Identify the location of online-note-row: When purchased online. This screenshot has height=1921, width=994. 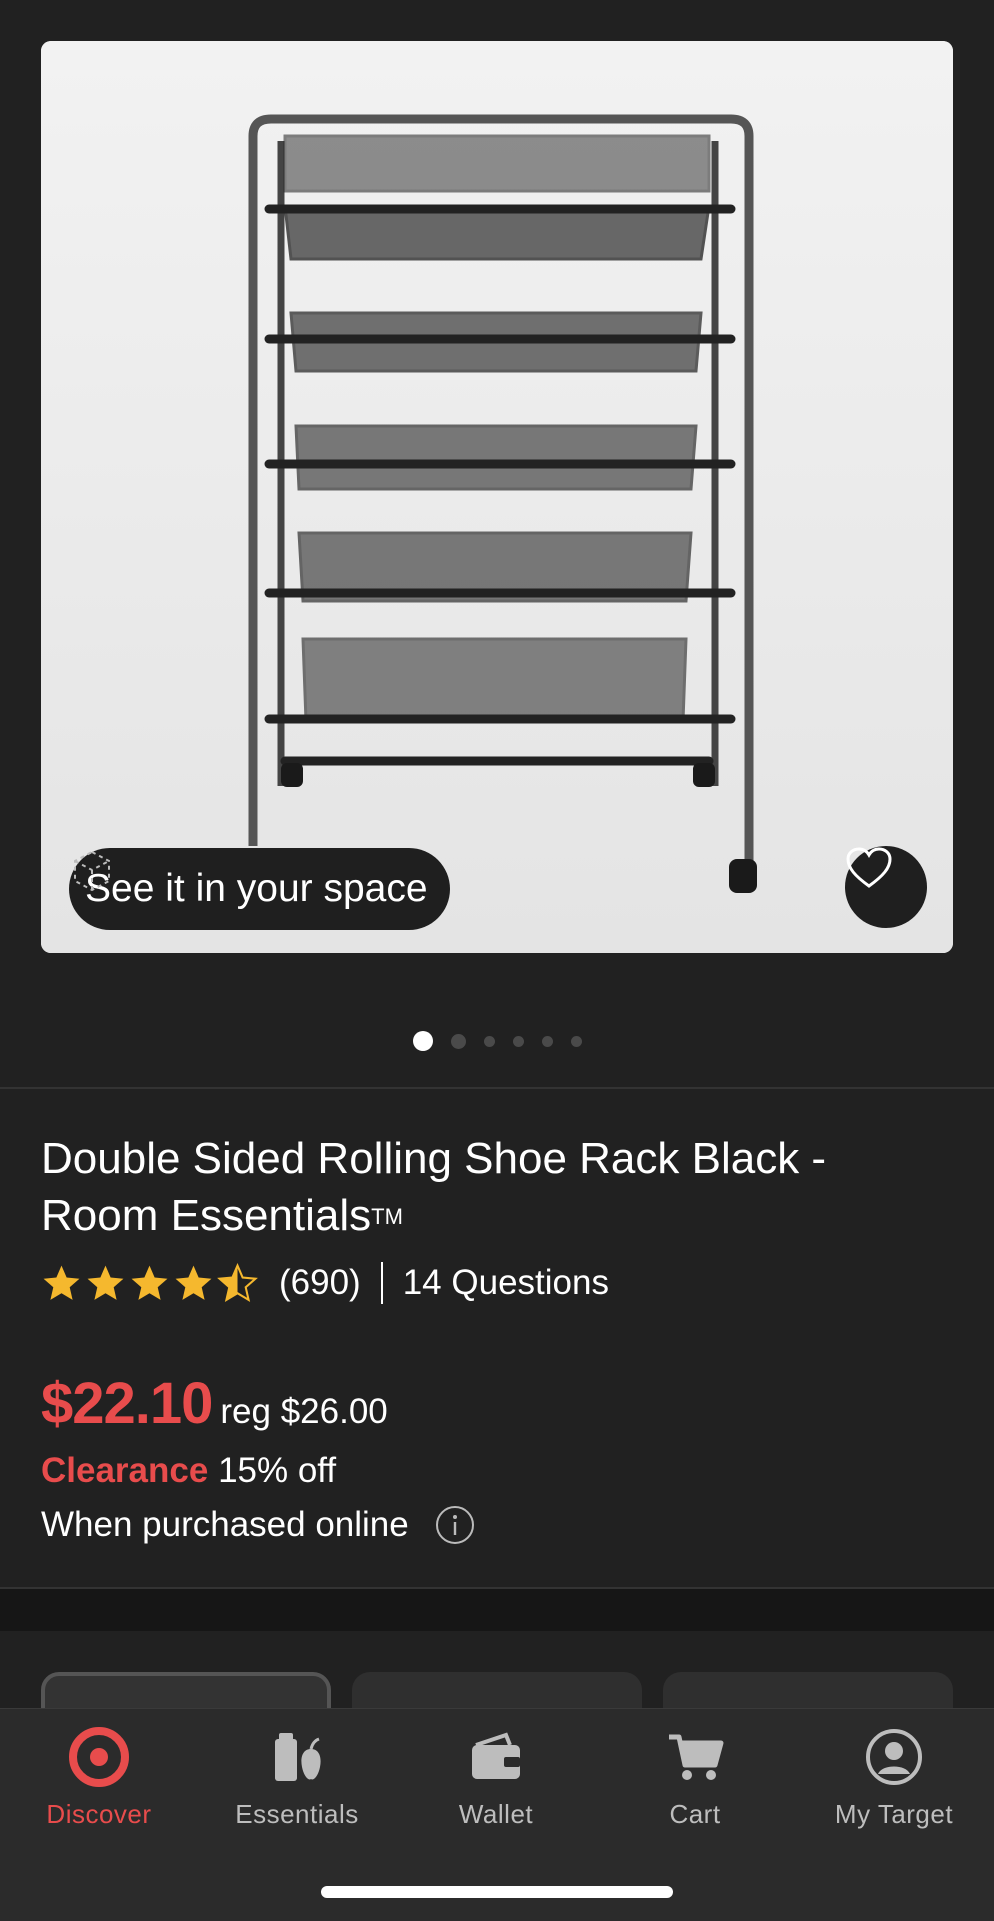
(258, 1525).